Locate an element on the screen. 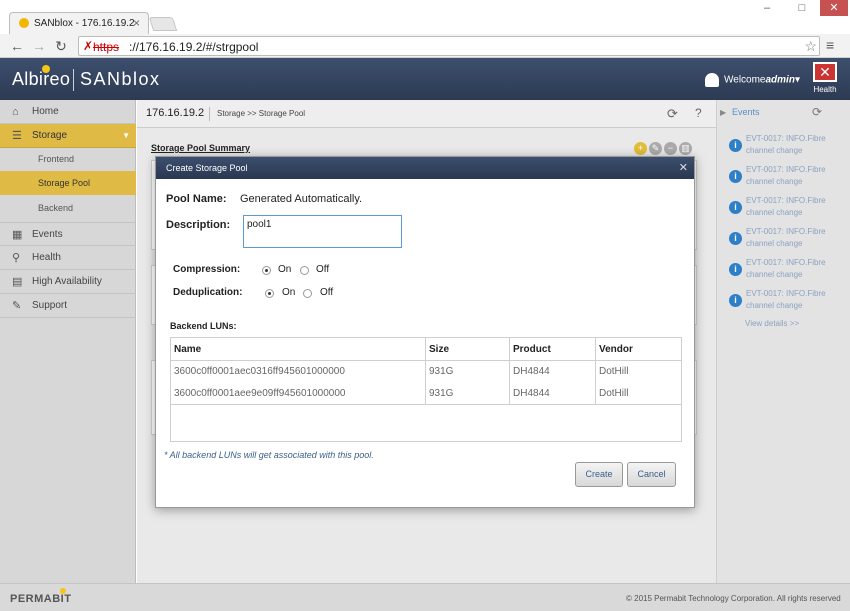  bookmark-star-icon: ☆ is located at coordinates (810, 46).